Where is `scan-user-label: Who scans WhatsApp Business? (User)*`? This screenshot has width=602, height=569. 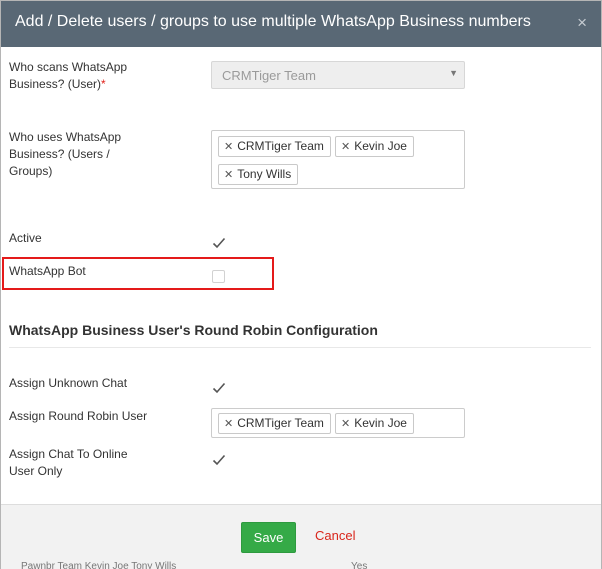 scan-user-label: Who scans WhatsApp Business? (User)* is located at coordinates (68, 76).